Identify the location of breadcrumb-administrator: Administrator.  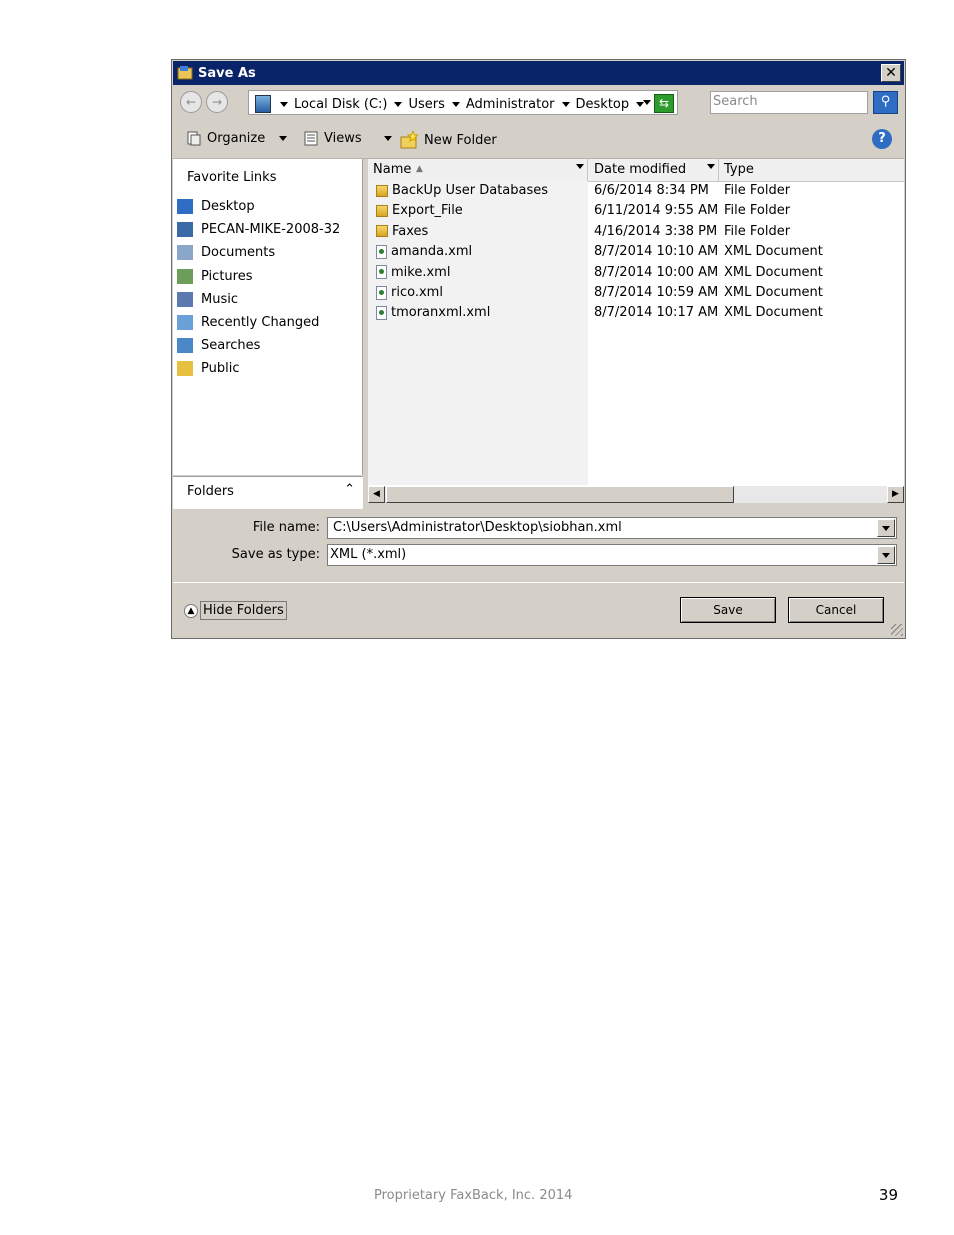
(518, 104).